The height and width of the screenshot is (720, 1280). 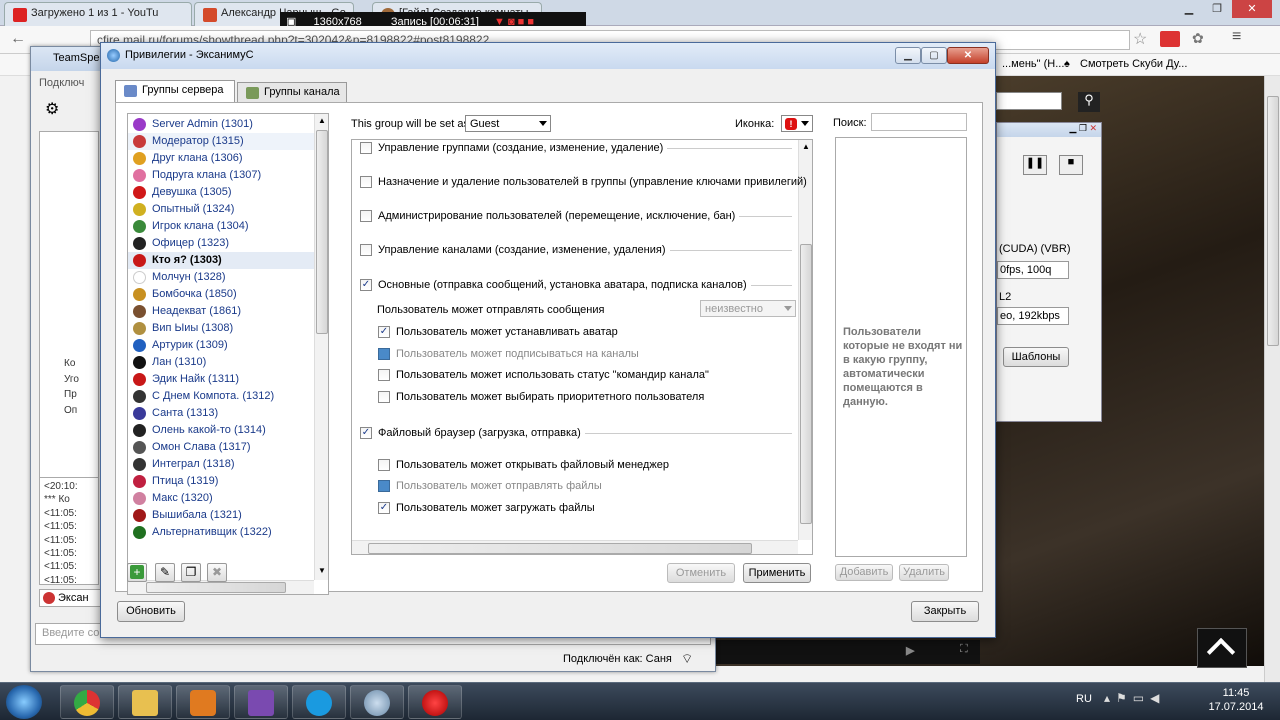 What do you see at coordinates (221, 481) in the screenshot?
I see `group-item: Птица (1319)` at bounding box center [221, 481].